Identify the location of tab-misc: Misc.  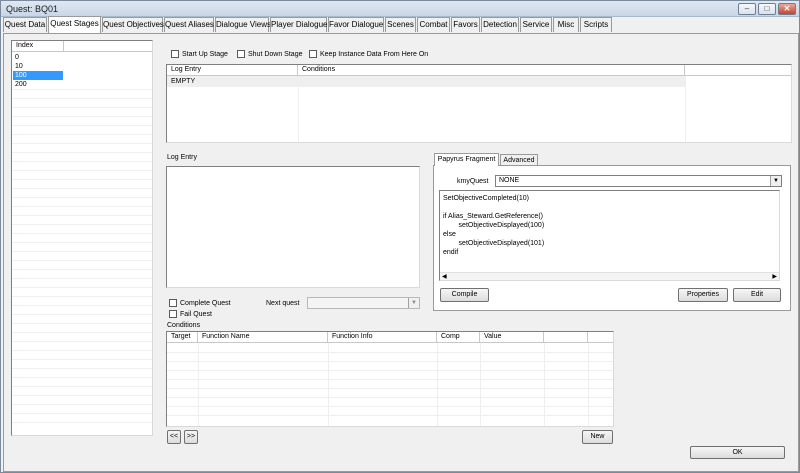
(566, 24).